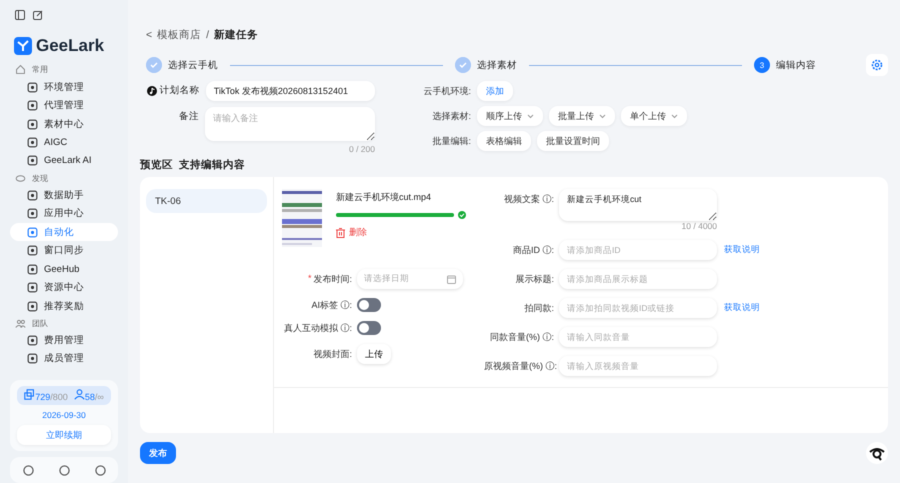 This screenshot has width=900, height=483. I want to click on nav-item: 素材中心, so click(64, 124).